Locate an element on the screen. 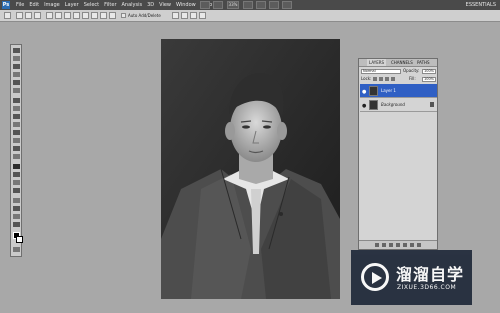 This screenshot has height=313, width=500. path-selection-tool-icon is located at coordinates (16, 182).